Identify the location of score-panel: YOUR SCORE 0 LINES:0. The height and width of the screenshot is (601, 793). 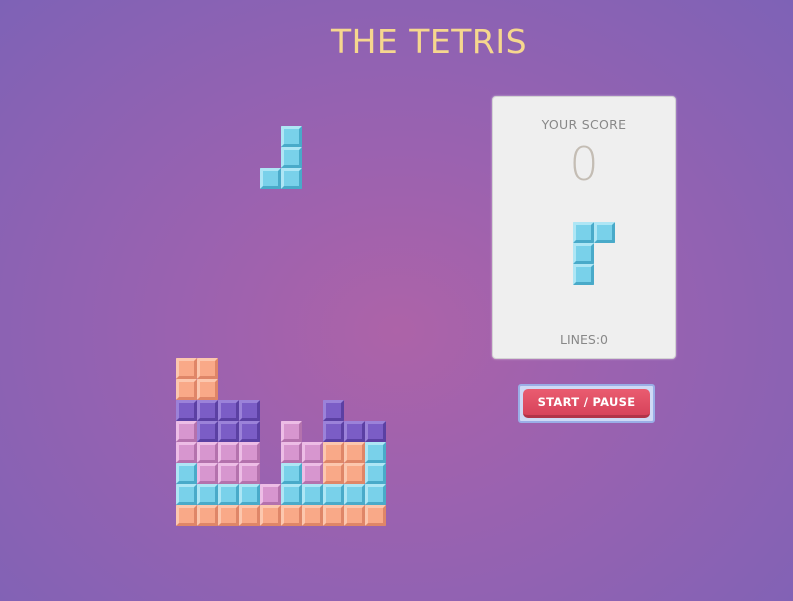
(584, 227).